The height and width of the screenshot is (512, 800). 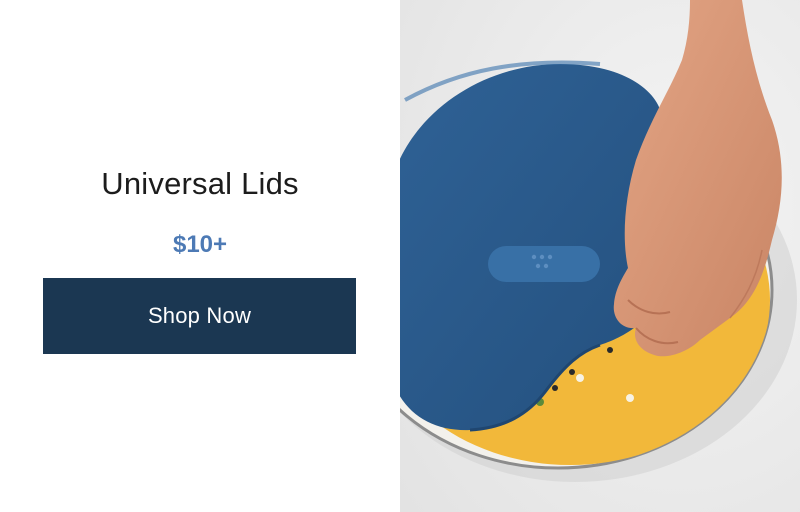 I want to click on shop-now-button-label: Shop Now, so click(x=199, y=315).